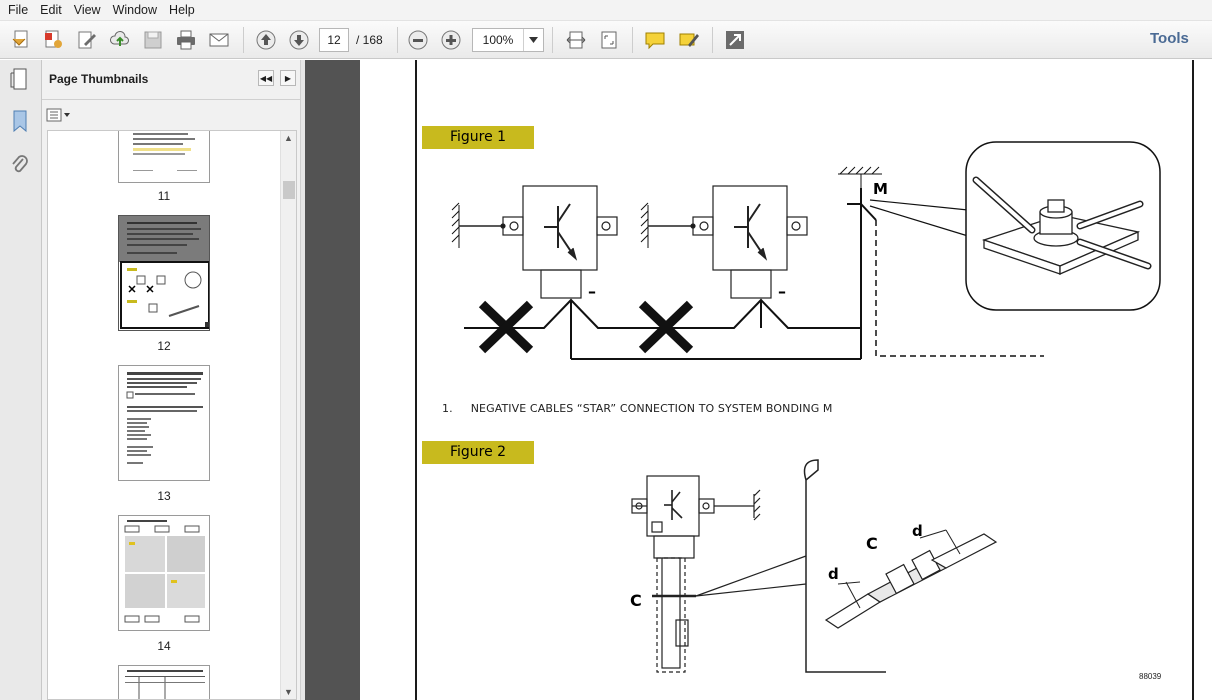 This screenshot has width=1212, height=700. What do you see at coordinates (782, 291) in the screenshot?
I see `minus-label-2: –` at bounding box center [782, 291].